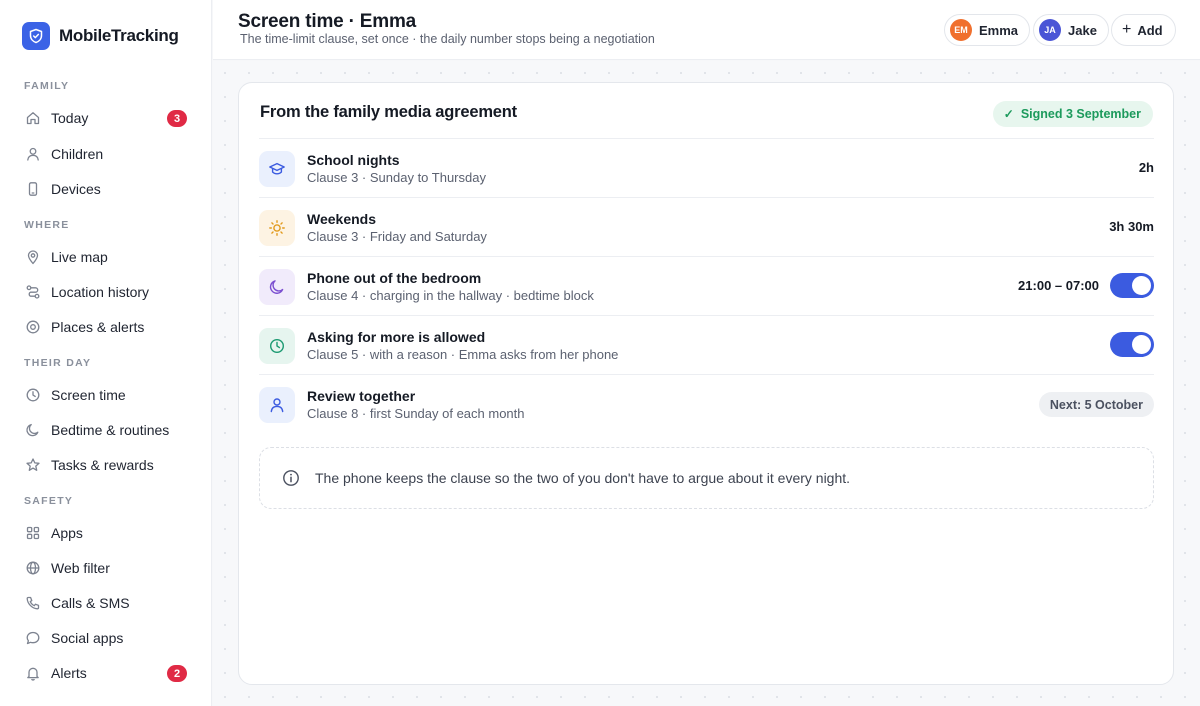 This screenshot has width=1200, height=706. Describe the element at coordinates (32, 568) in the screenshot. I see `globe-icon` at that location.